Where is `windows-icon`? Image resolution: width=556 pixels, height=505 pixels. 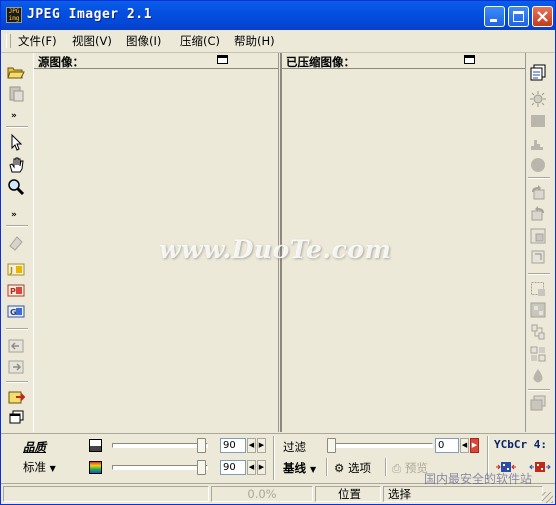 windows-icon is located at coordinates (16, 418).